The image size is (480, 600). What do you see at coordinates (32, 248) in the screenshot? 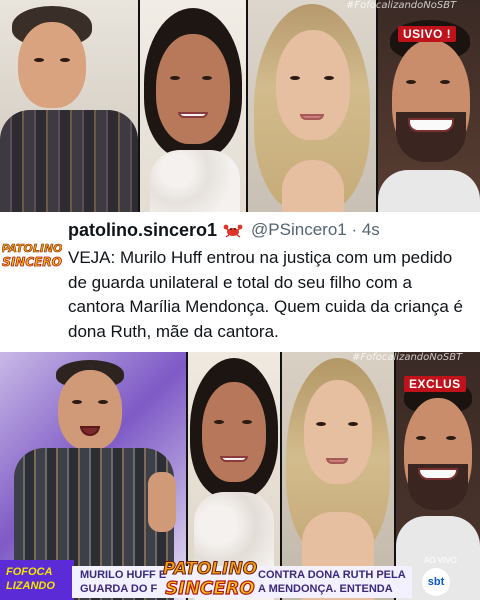
I see `logo-line1: PATOLINO` at bounding box center [32, 248].